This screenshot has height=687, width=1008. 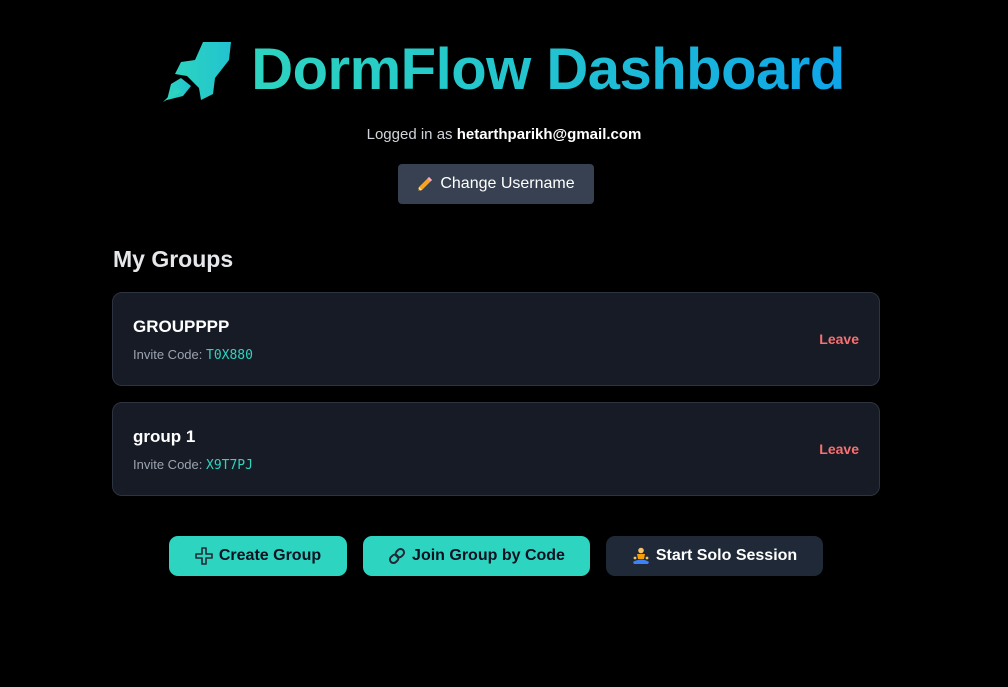 I want to click on join-group-button: Join Group by Code, so click(x=476, y=556).